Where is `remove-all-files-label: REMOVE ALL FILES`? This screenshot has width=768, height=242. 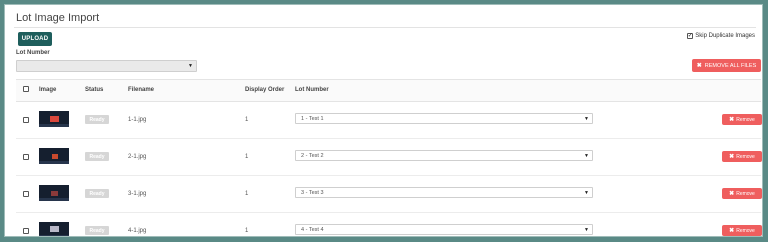 remove-all-files-label: REMOVE ALL FILES is located at coordinates (730, 65).